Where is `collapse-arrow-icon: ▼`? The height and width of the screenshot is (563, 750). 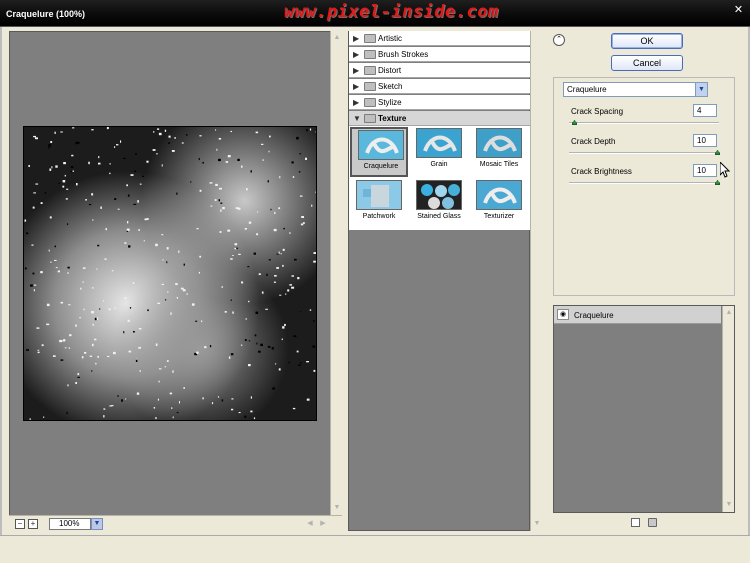
collapse-arrow-icon: ▼ is located at coordinates (357, 118).